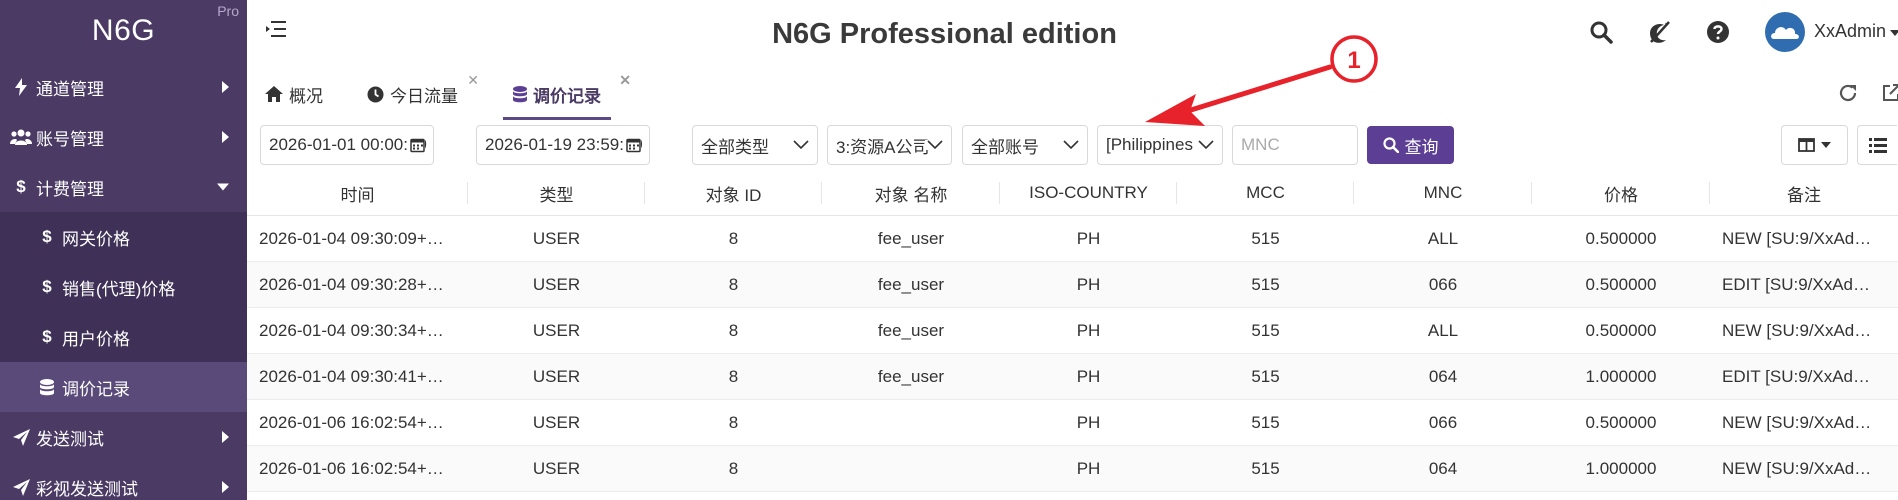 This screenshot has width=1898, height=500. What do you see at coordinates (1719, 33) in the screenshot?
I see `help-icon` at bounding box center [1719, 33].